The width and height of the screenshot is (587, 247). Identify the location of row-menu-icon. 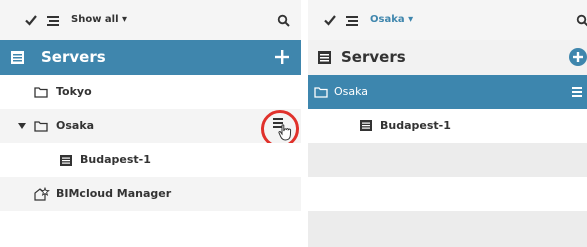
(578, 92).